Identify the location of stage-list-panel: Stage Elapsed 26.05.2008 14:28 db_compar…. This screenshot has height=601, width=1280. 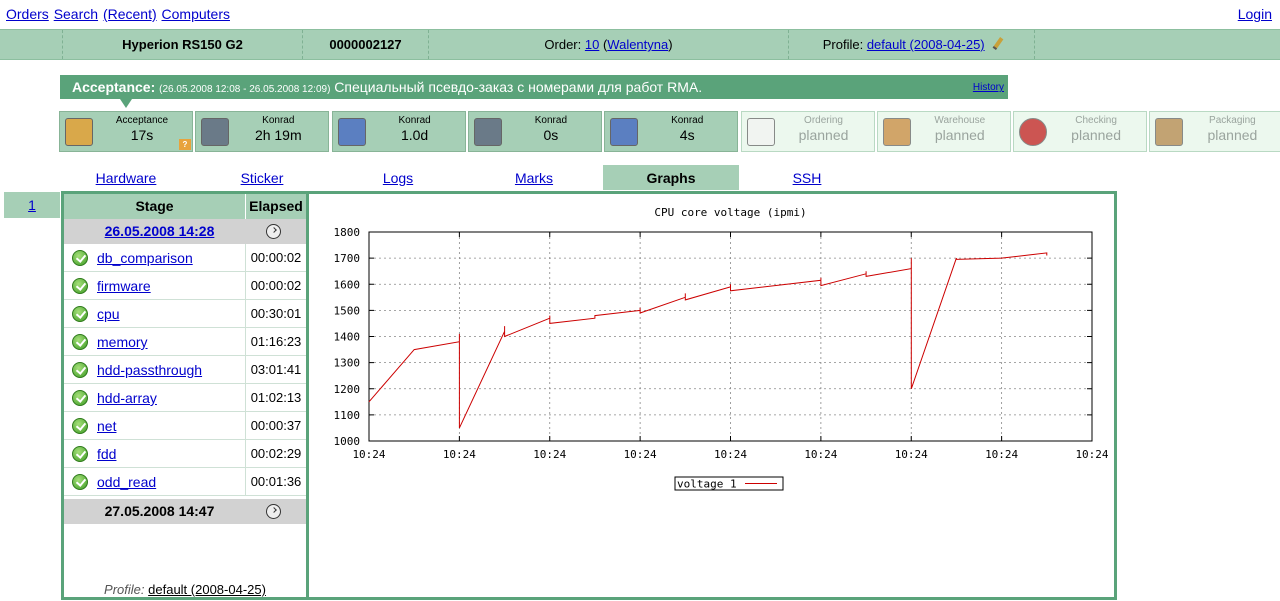
(186, 395).